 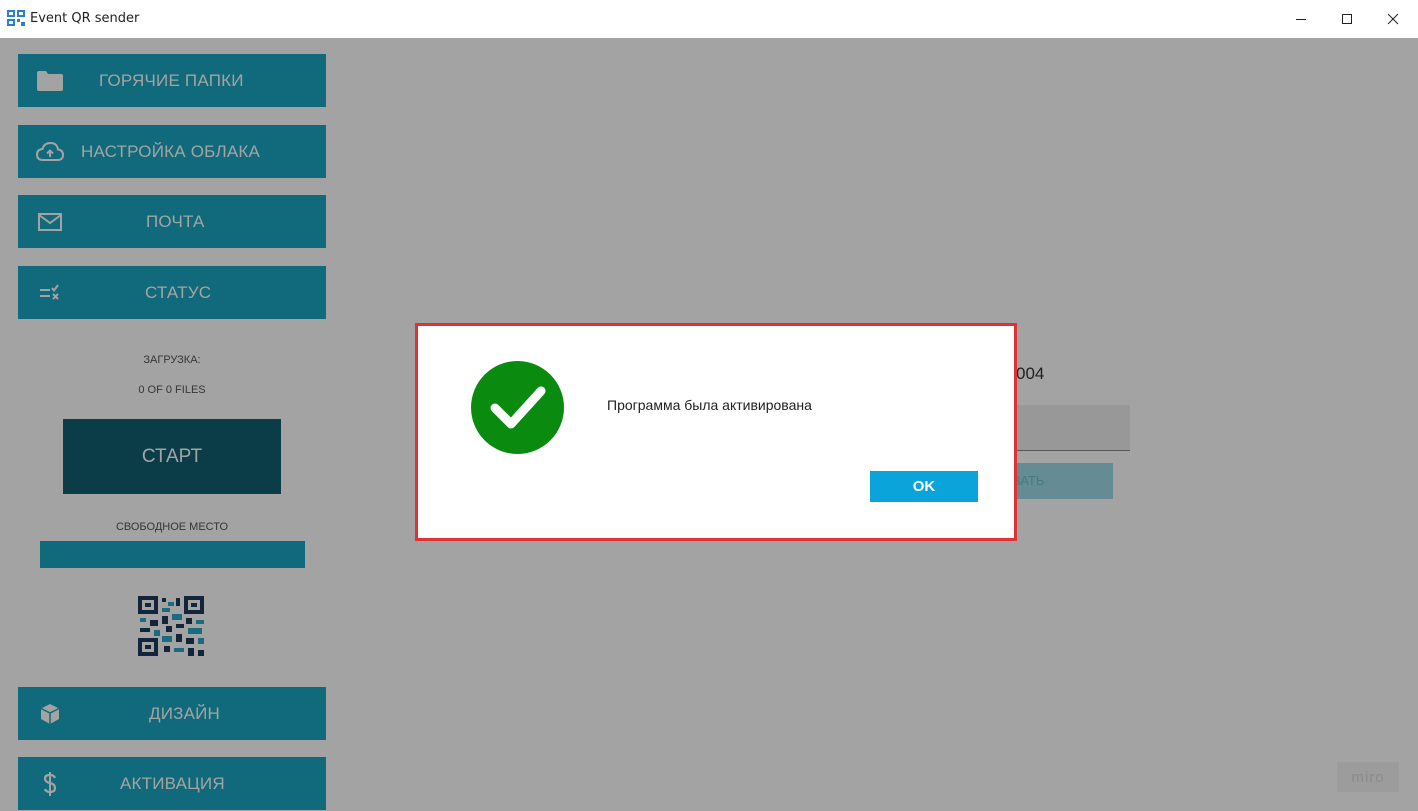 I want to click on success-check-icon, so click(x=517, y=407).